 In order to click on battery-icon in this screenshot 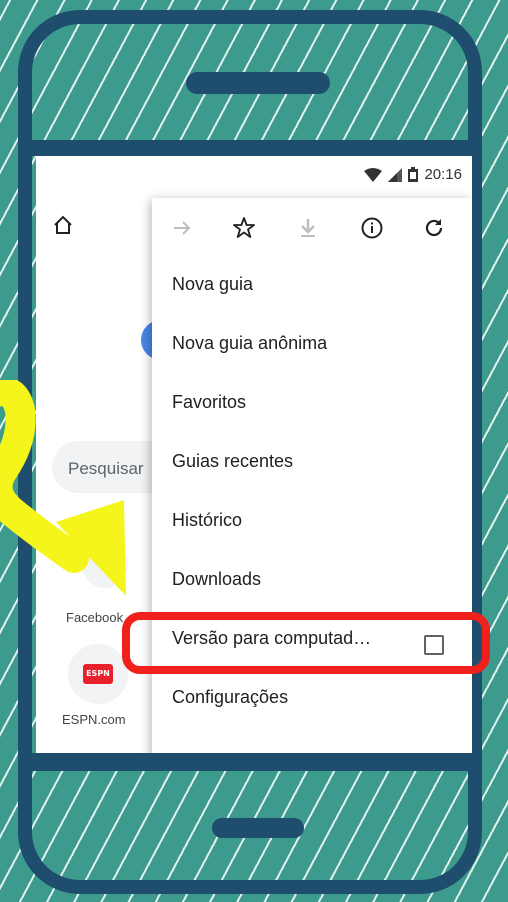, I will do `click(413, 174)`.